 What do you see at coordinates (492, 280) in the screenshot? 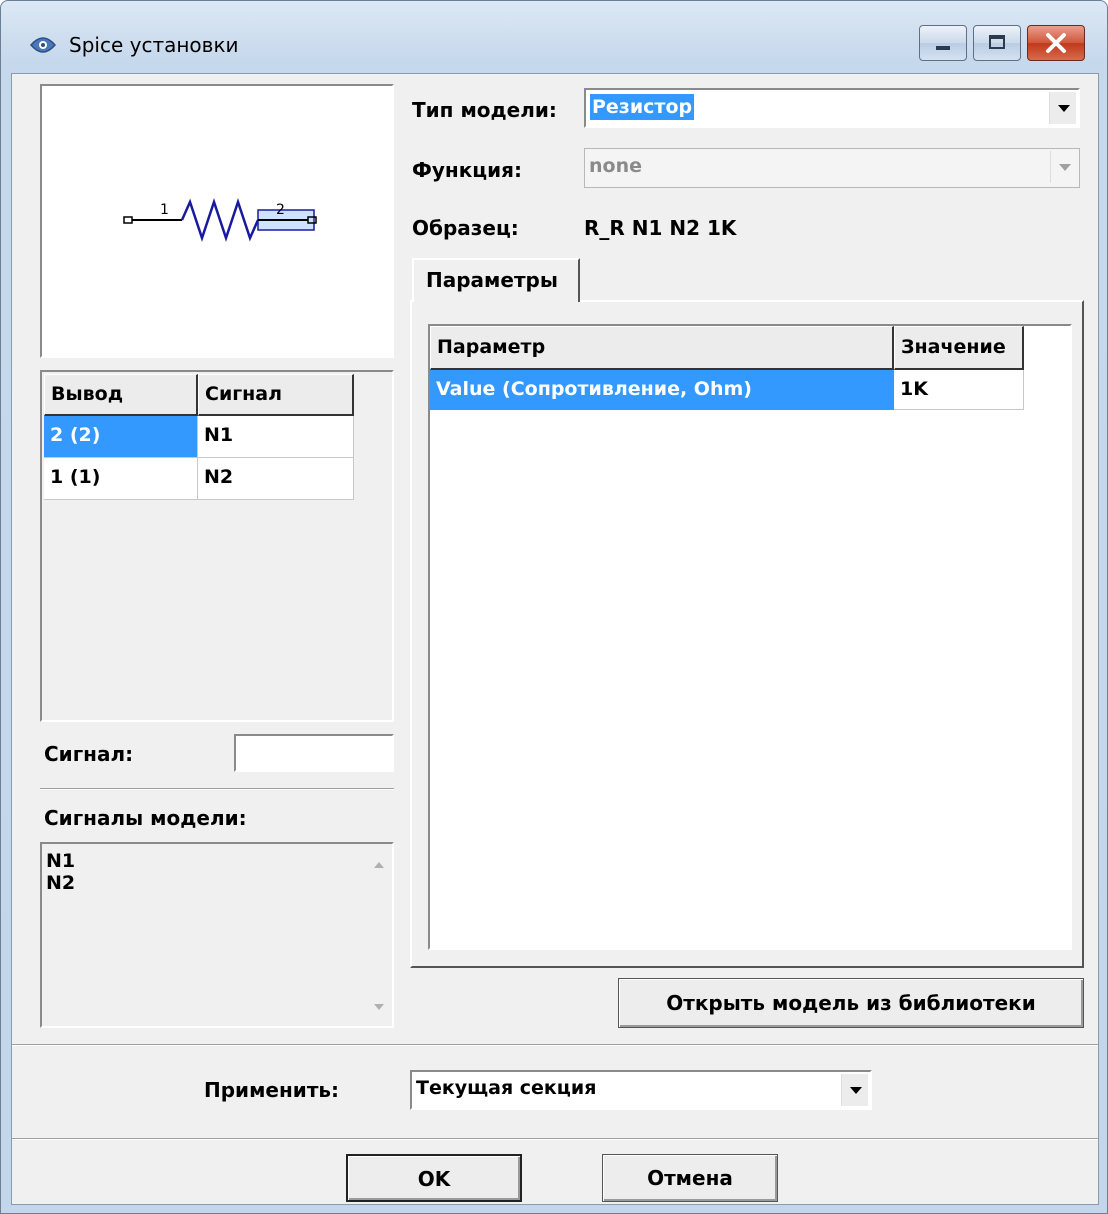
I see `tab-parameters-label: Параметры` at bounding box center [492, 280].